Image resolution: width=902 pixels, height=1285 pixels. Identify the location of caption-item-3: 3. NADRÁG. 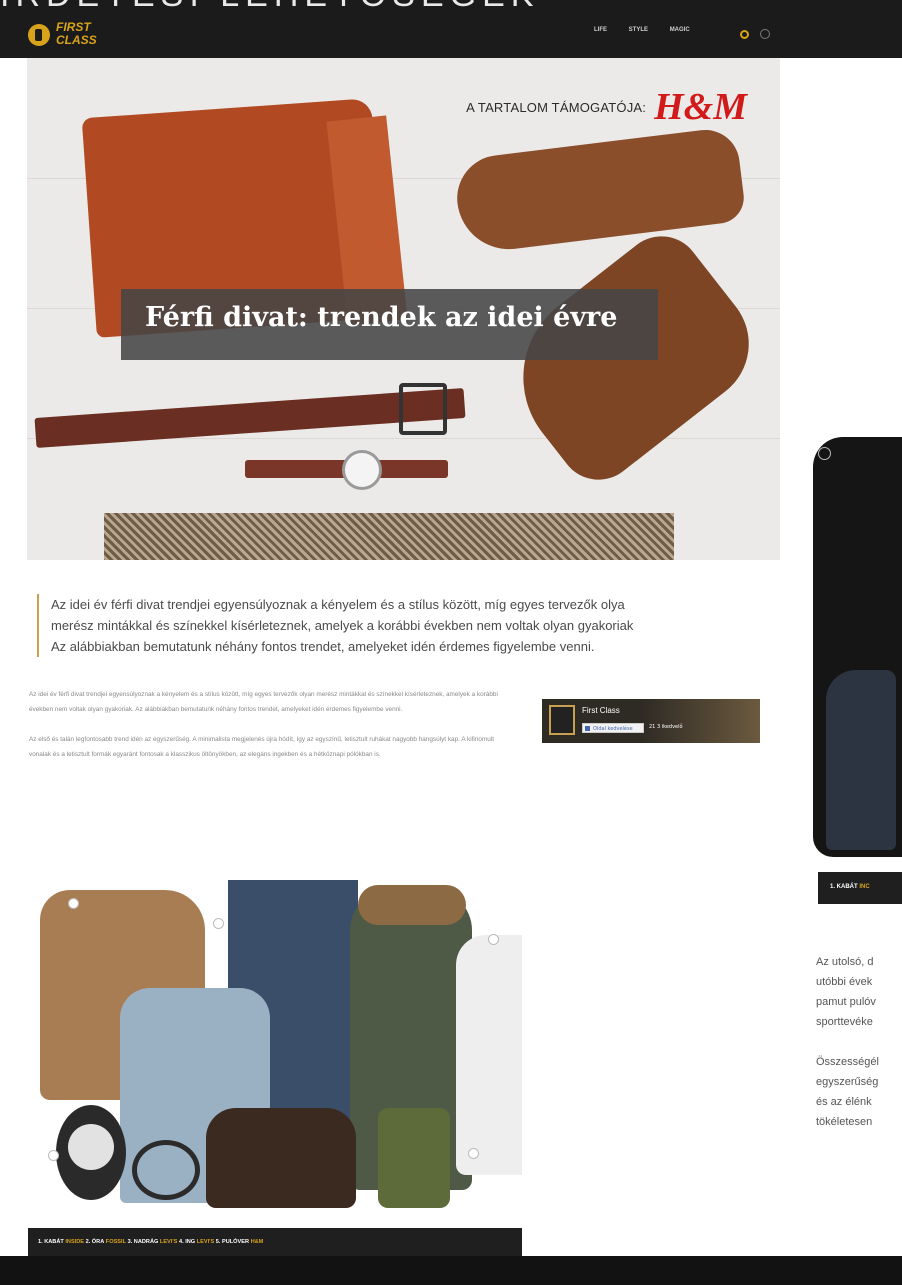
(143, 1242).